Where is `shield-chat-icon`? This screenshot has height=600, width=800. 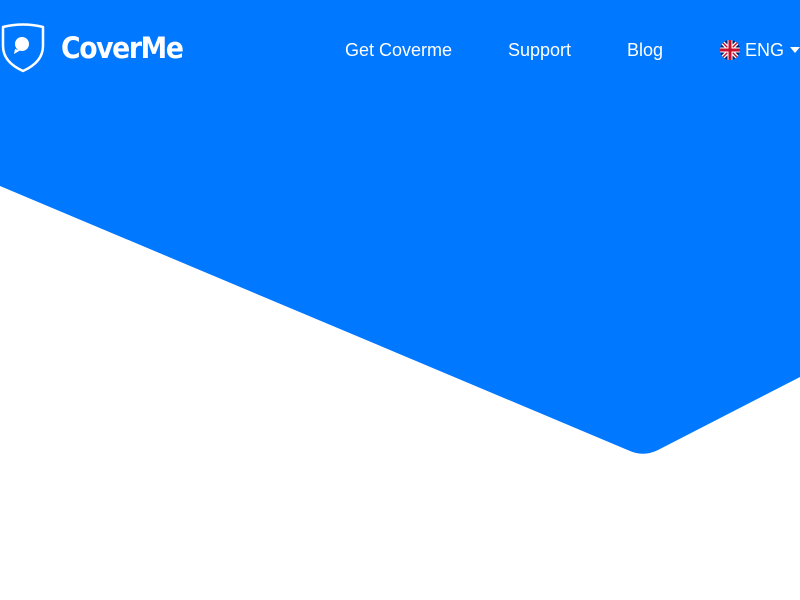 shield-chat-icon is located at coordinates (23, 48).